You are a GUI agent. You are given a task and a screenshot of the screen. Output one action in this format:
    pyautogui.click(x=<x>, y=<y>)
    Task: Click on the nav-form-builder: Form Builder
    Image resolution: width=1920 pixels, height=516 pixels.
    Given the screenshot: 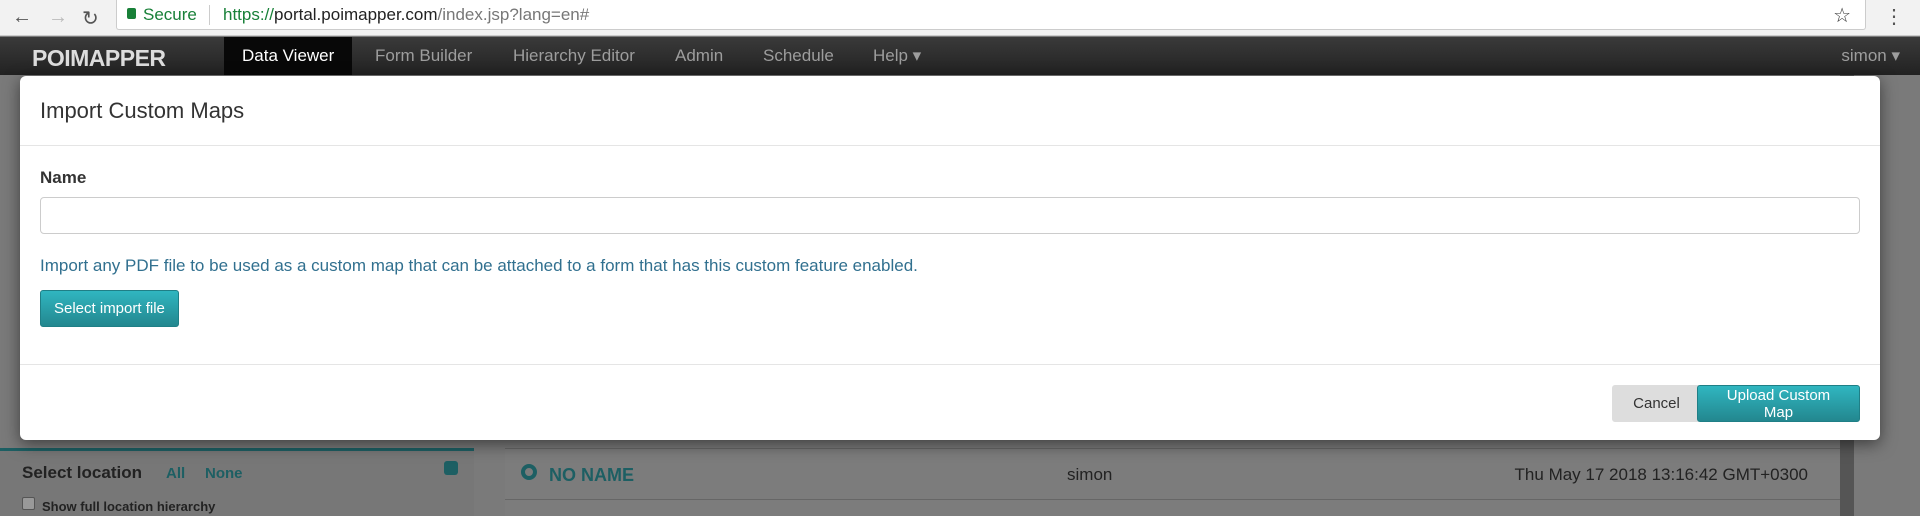 What is the action you would take?
    pyautogui.click(x=423, y=56)
    